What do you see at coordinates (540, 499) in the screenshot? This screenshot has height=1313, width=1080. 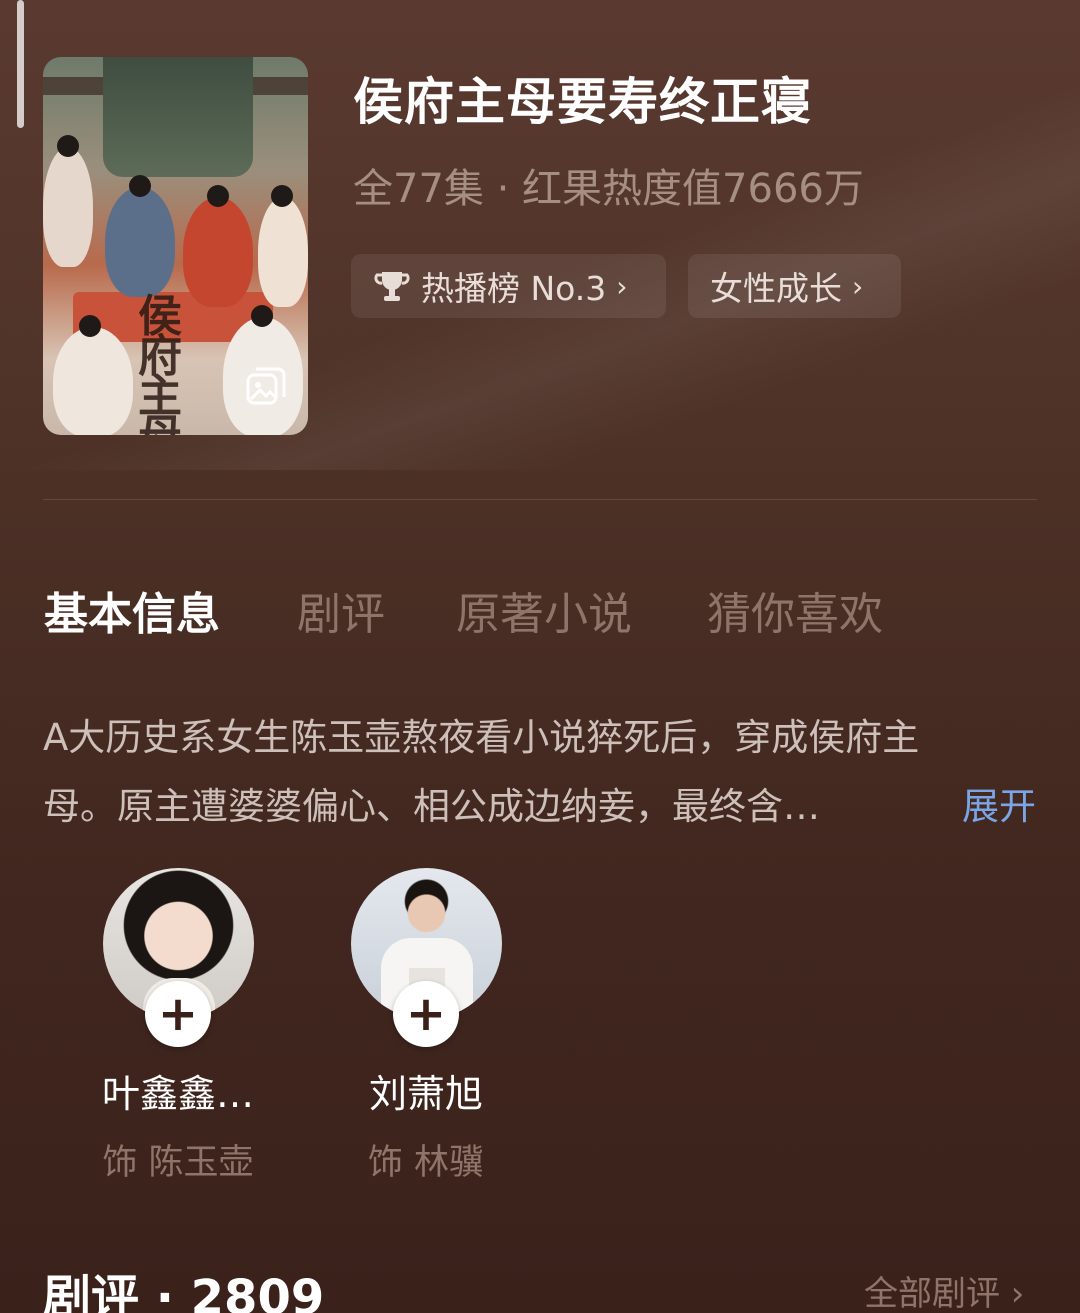 I see `section-divider` at bounding box center [540, 499].